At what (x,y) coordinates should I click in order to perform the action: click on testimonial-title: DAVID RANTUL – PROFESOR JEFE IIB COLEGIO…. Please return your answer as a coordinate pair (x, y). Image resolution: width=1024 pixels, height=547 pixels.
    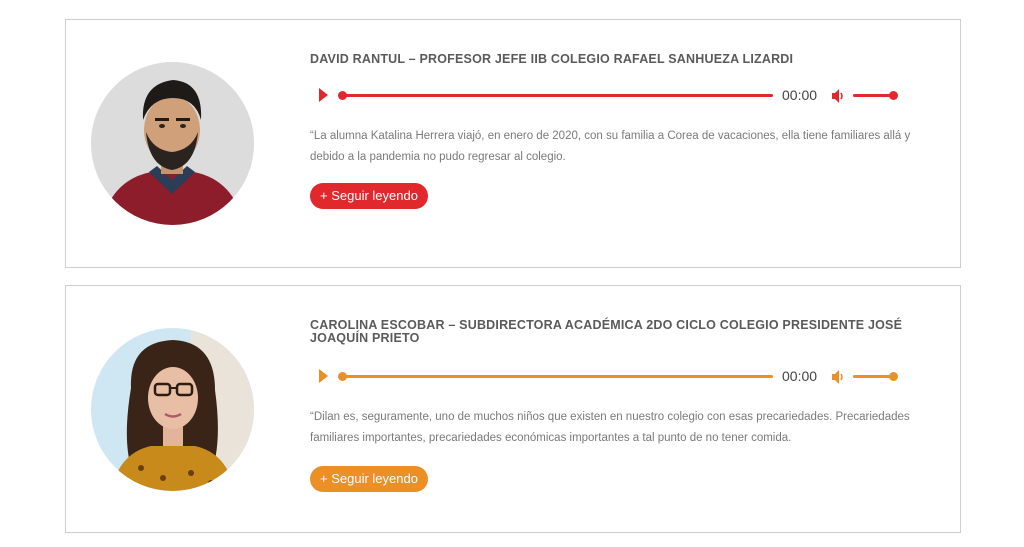
    Looking at the image, I should click on (552, 59).